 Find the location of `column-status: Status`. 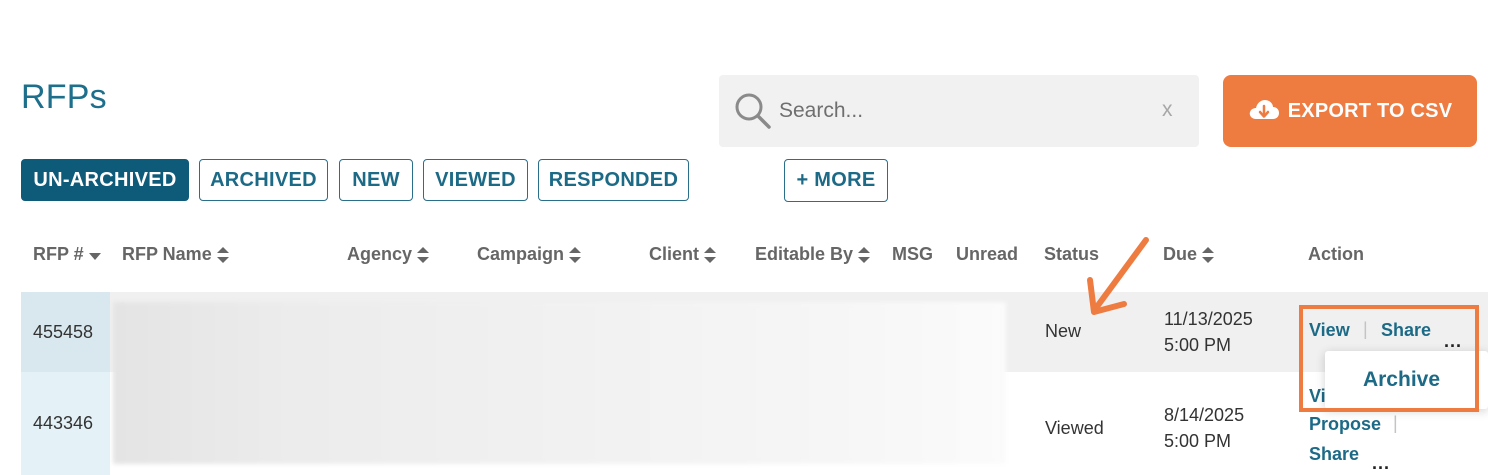

column-status: Status is located at coordinates (1071, 254).